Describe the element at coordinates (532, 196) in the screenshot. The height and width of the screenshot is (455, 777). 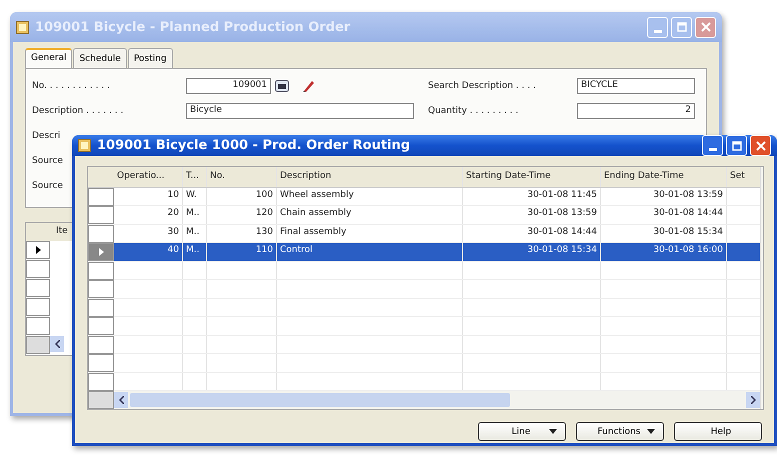
I see `table-cell: 30-01-08 11:45` at that location.